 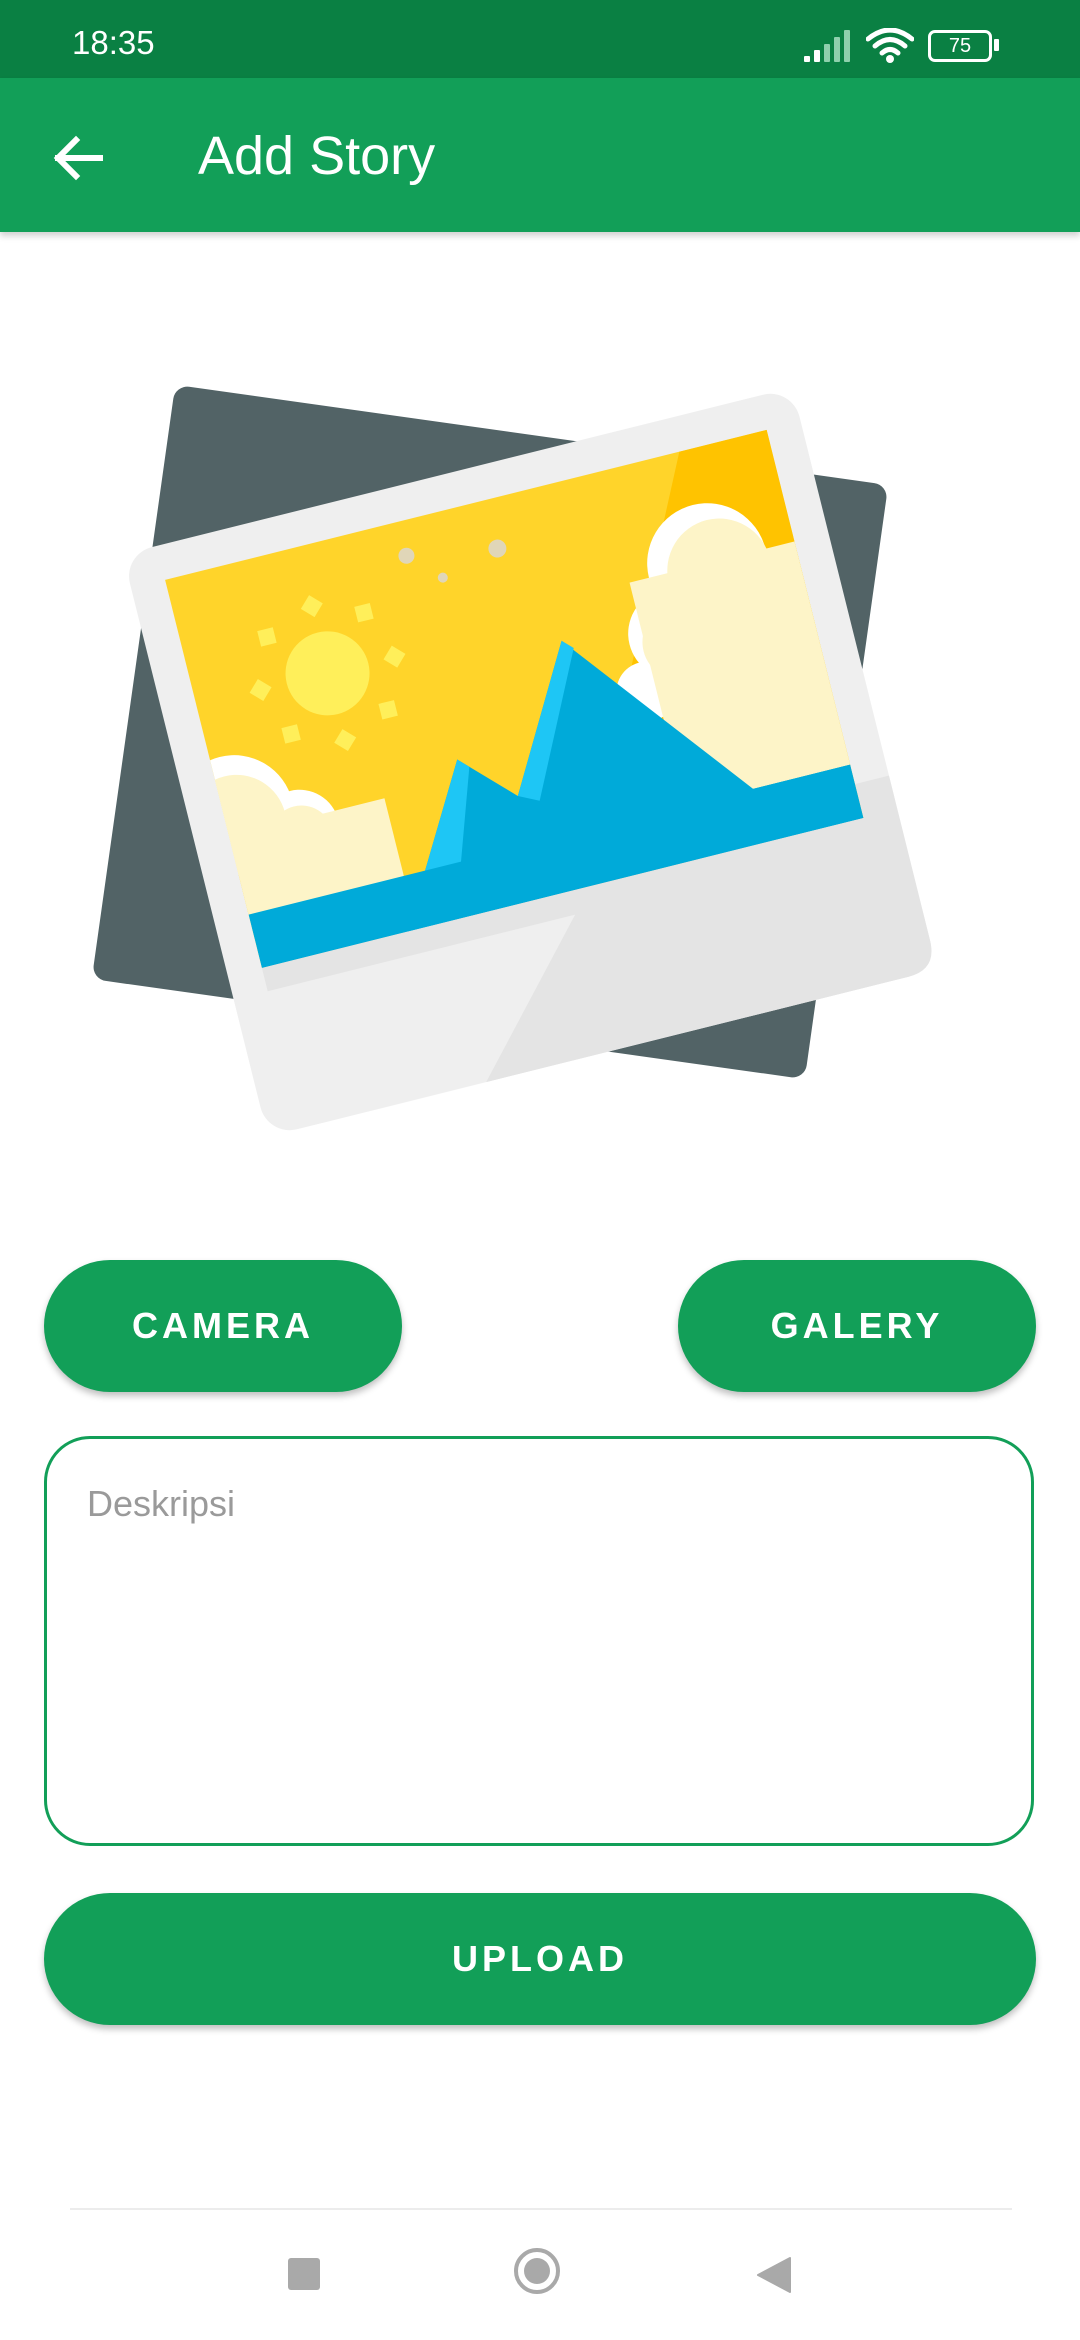 What do you see at coordinates (304, 2274) in the screenshot?
I see `recents-square-icon` at bounding box center [304, 2274].